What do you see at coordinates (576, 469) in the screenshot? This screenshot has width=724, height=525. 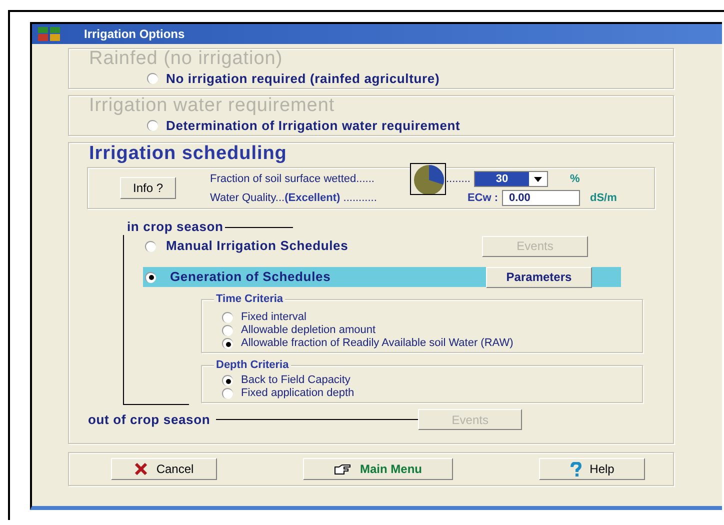 I see `help-icon` at bounding box center [576, 469].